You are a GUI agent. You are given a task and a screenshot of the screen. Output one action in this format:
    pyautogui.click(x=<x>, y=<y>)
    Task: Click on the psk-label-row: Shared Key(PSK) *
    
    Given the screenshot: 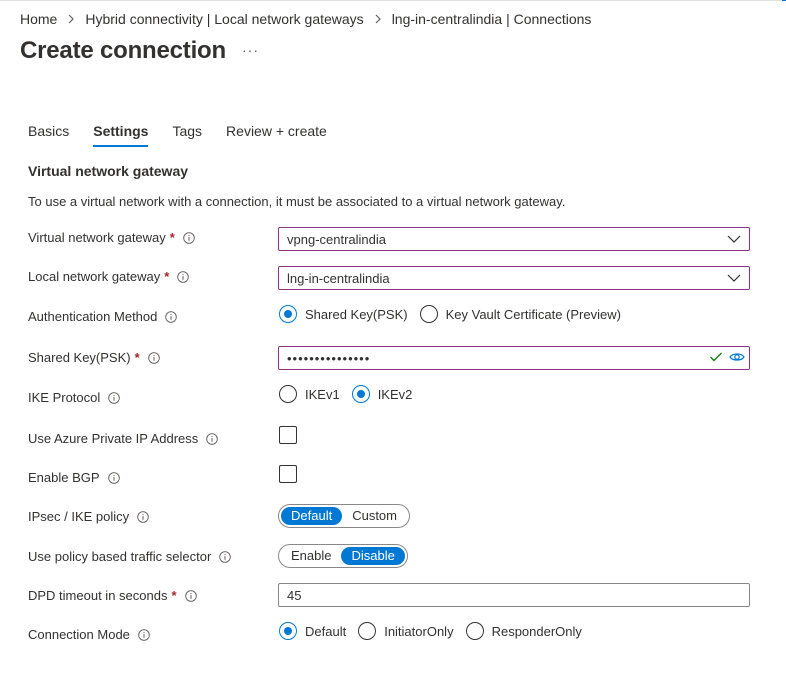 What is the action you would take?
    pyautogui.click(x=94, y=357)
    